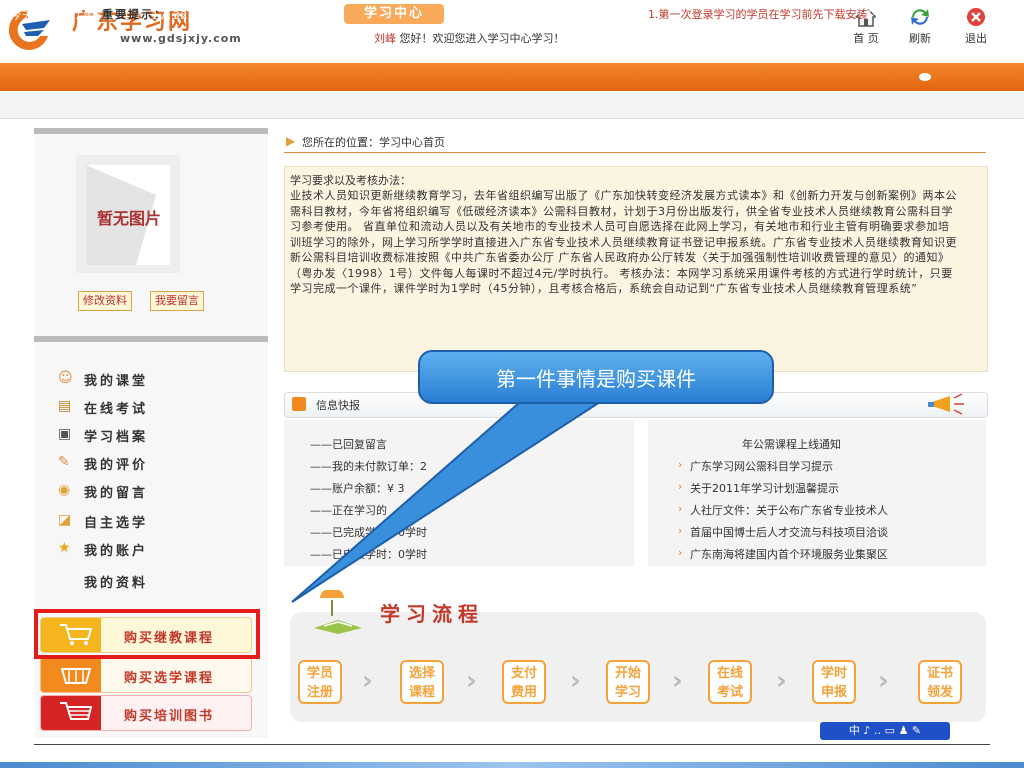 The height and width of the screenshot is (768, 1024). What do you see at coordinates (320, 682) in the screenshot?
I see `flow-step-register: 学员 注册` at bounding box center [320, 682].